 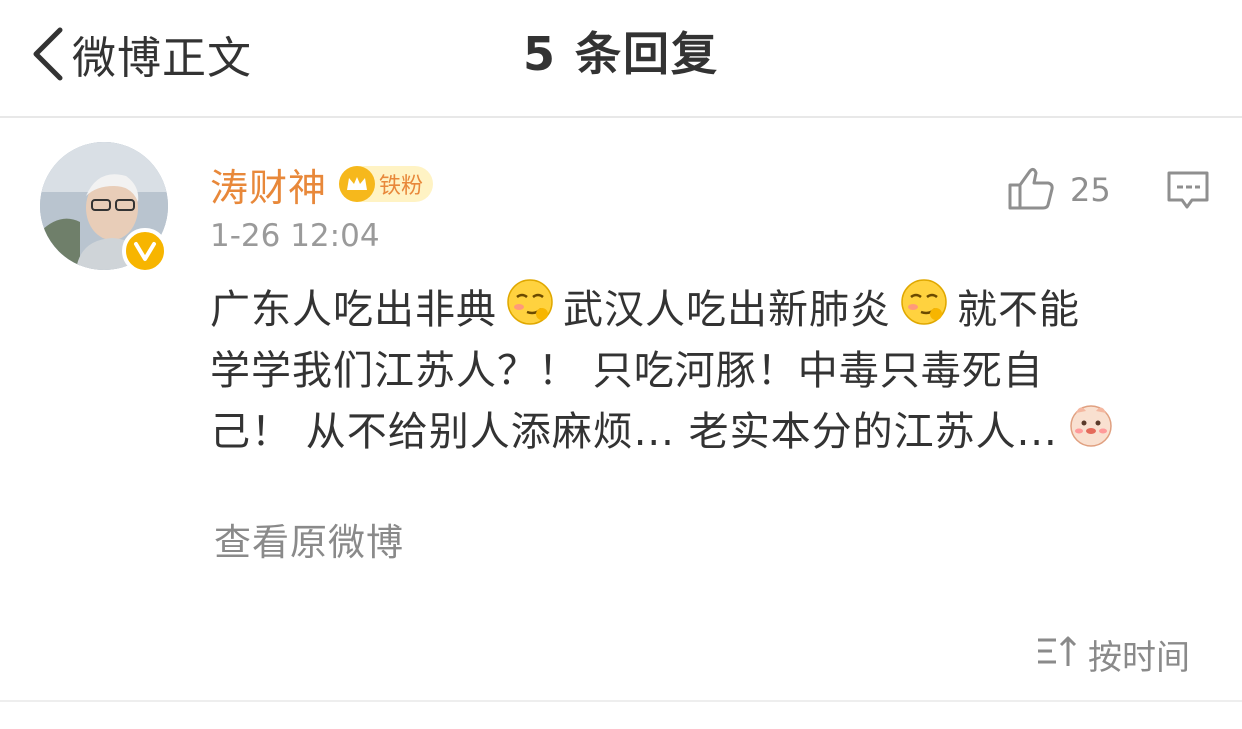 What do you see at coordinates (1139, 657) in the screenshot?
I see `sort-label: 按时间` at bounding box center [1139, 657].